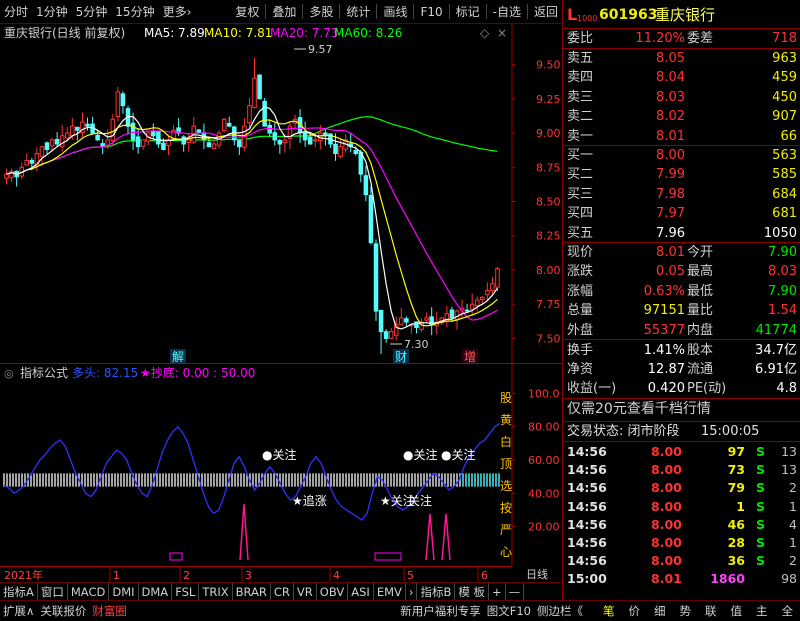 Image resolution: width=800 pixels, height=621 pixels. What do you see at coordinates (502, 33) in the screenshot?
I see `close-icon: ×` at bounding box center [502, 33].